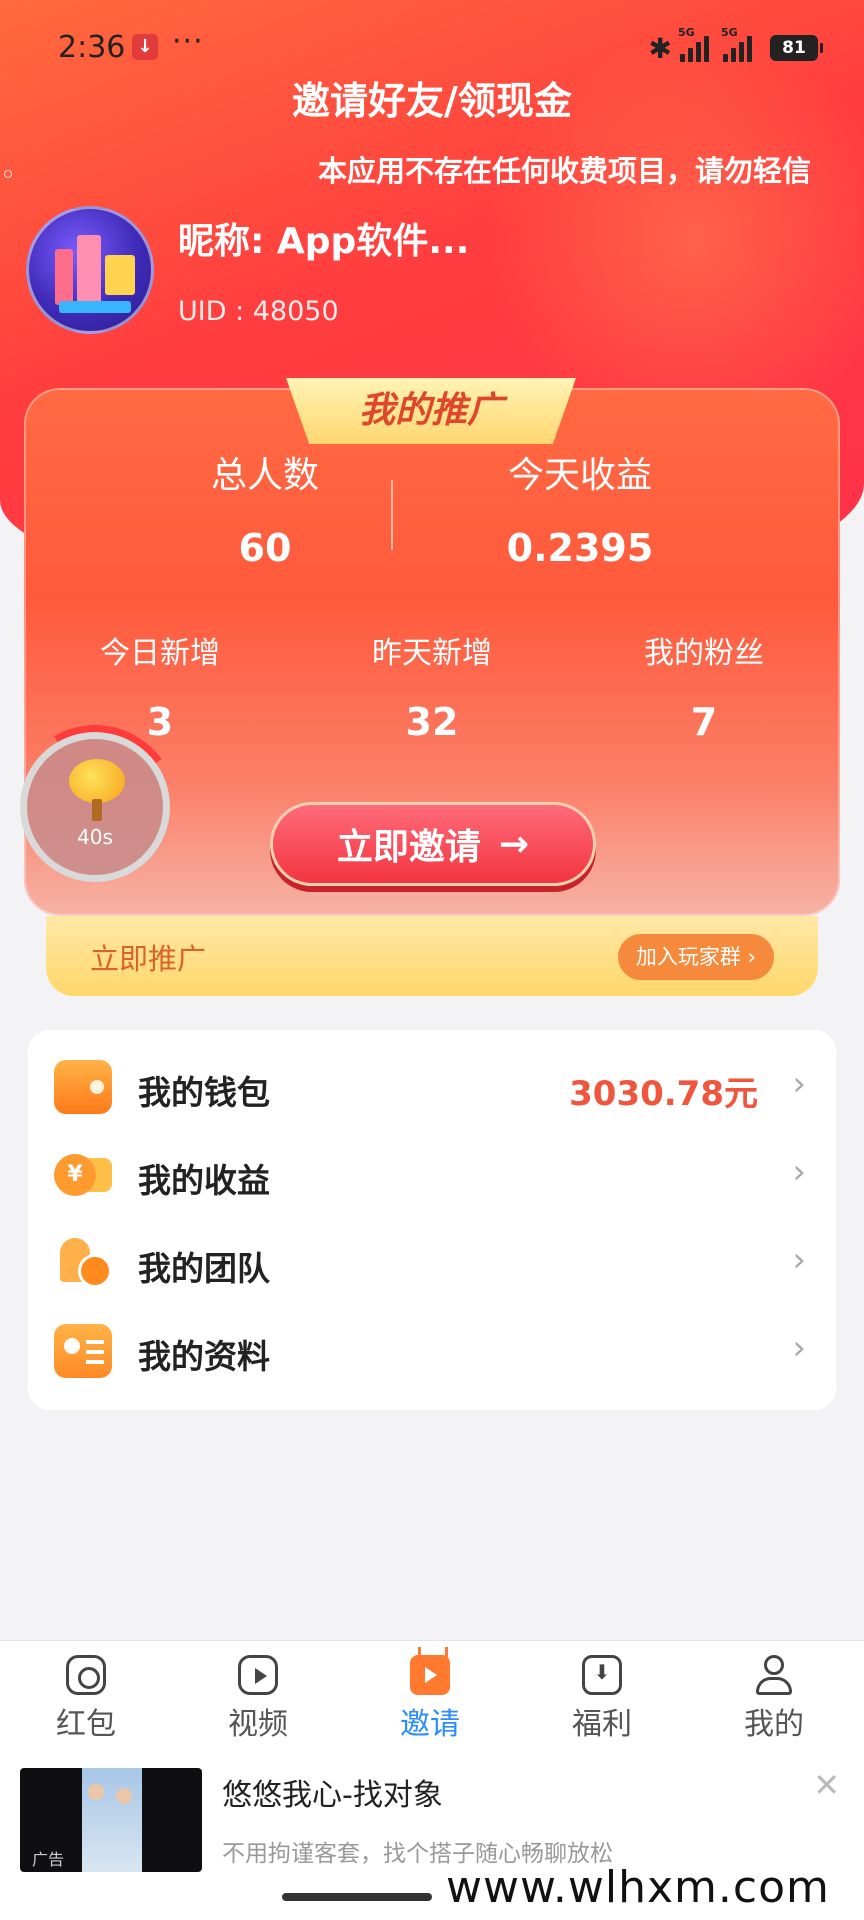  I want to click on invite-now-label: 立即邀请, so click(408, 847).